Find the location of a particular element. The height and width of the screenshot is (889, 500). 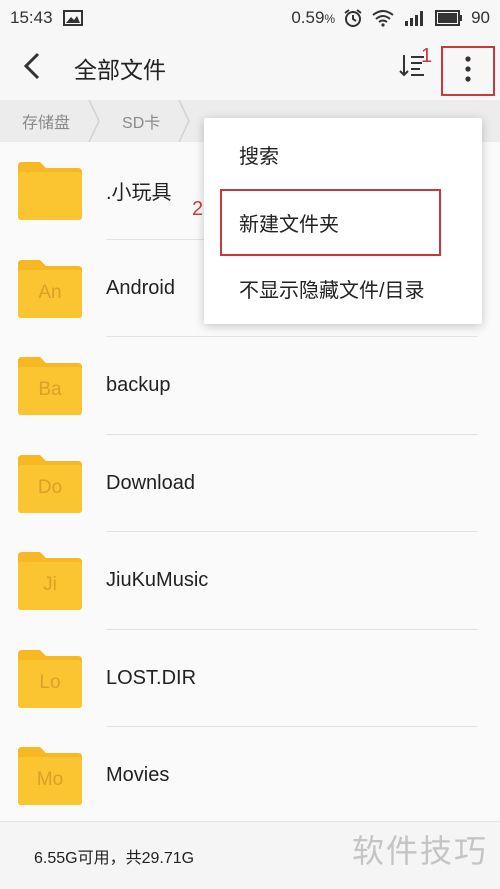

folder-icon: Do is located at coordinates (50, 483).